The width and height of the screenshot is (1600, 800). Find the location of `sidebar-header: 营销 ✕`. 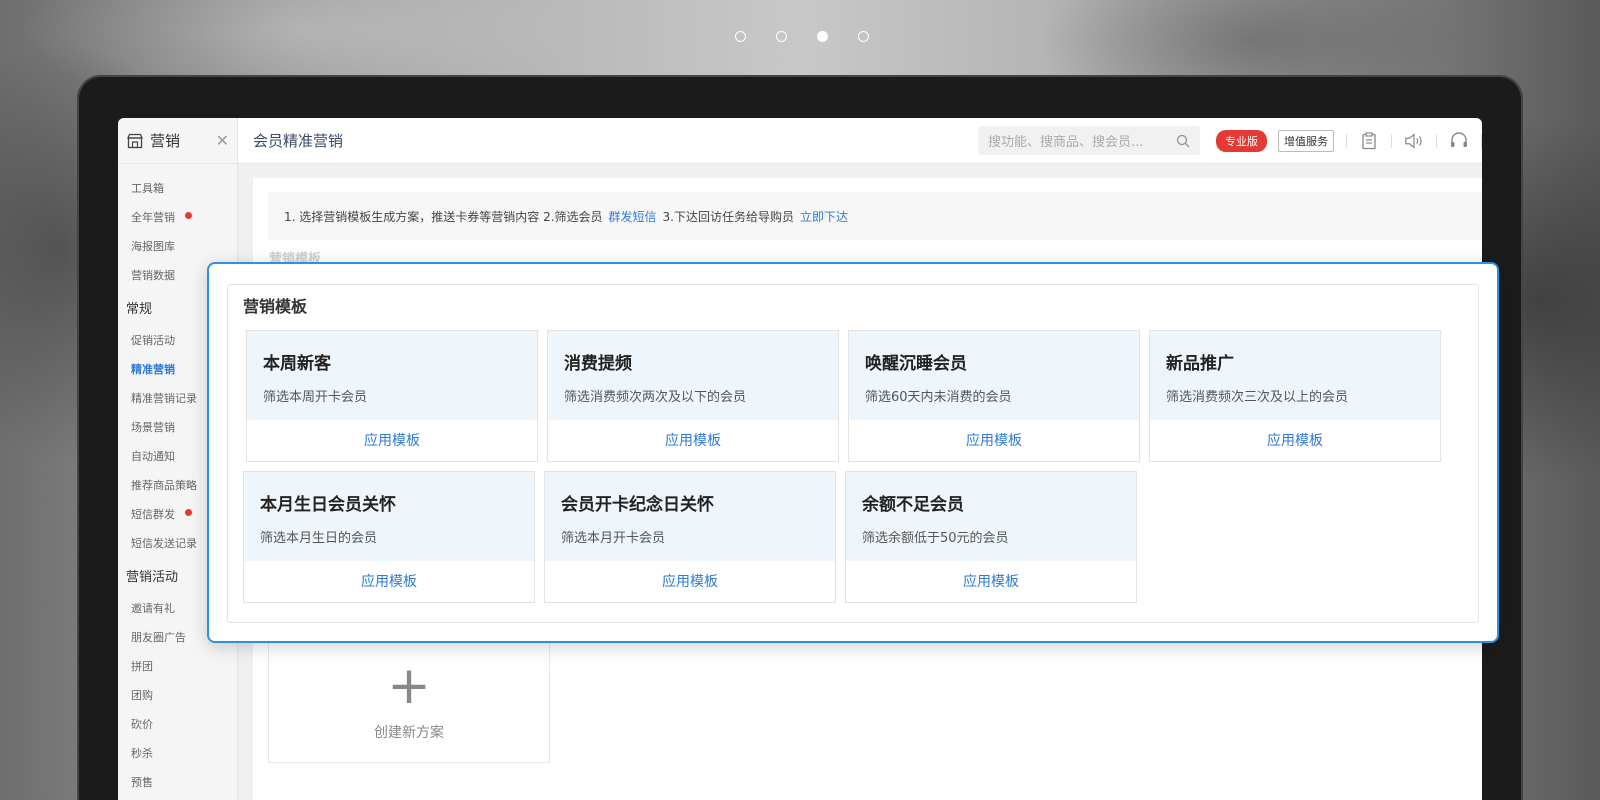

sidebar-header: 营销 ✕ is located at coordinates (177, 141).